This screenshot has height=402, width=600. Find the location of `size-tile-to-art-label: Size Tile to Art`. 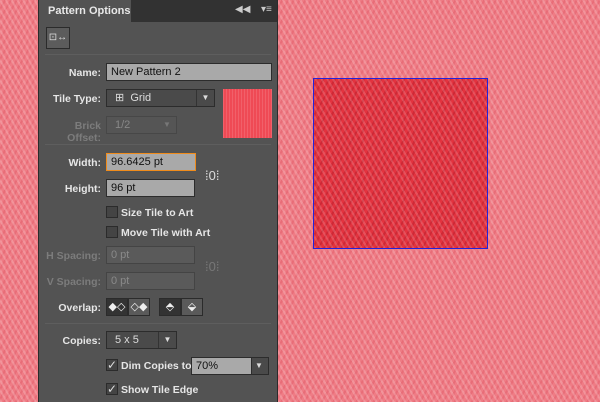

size-tile-to-art-label: Size Tile to Art is located at coordinates (157, 213).